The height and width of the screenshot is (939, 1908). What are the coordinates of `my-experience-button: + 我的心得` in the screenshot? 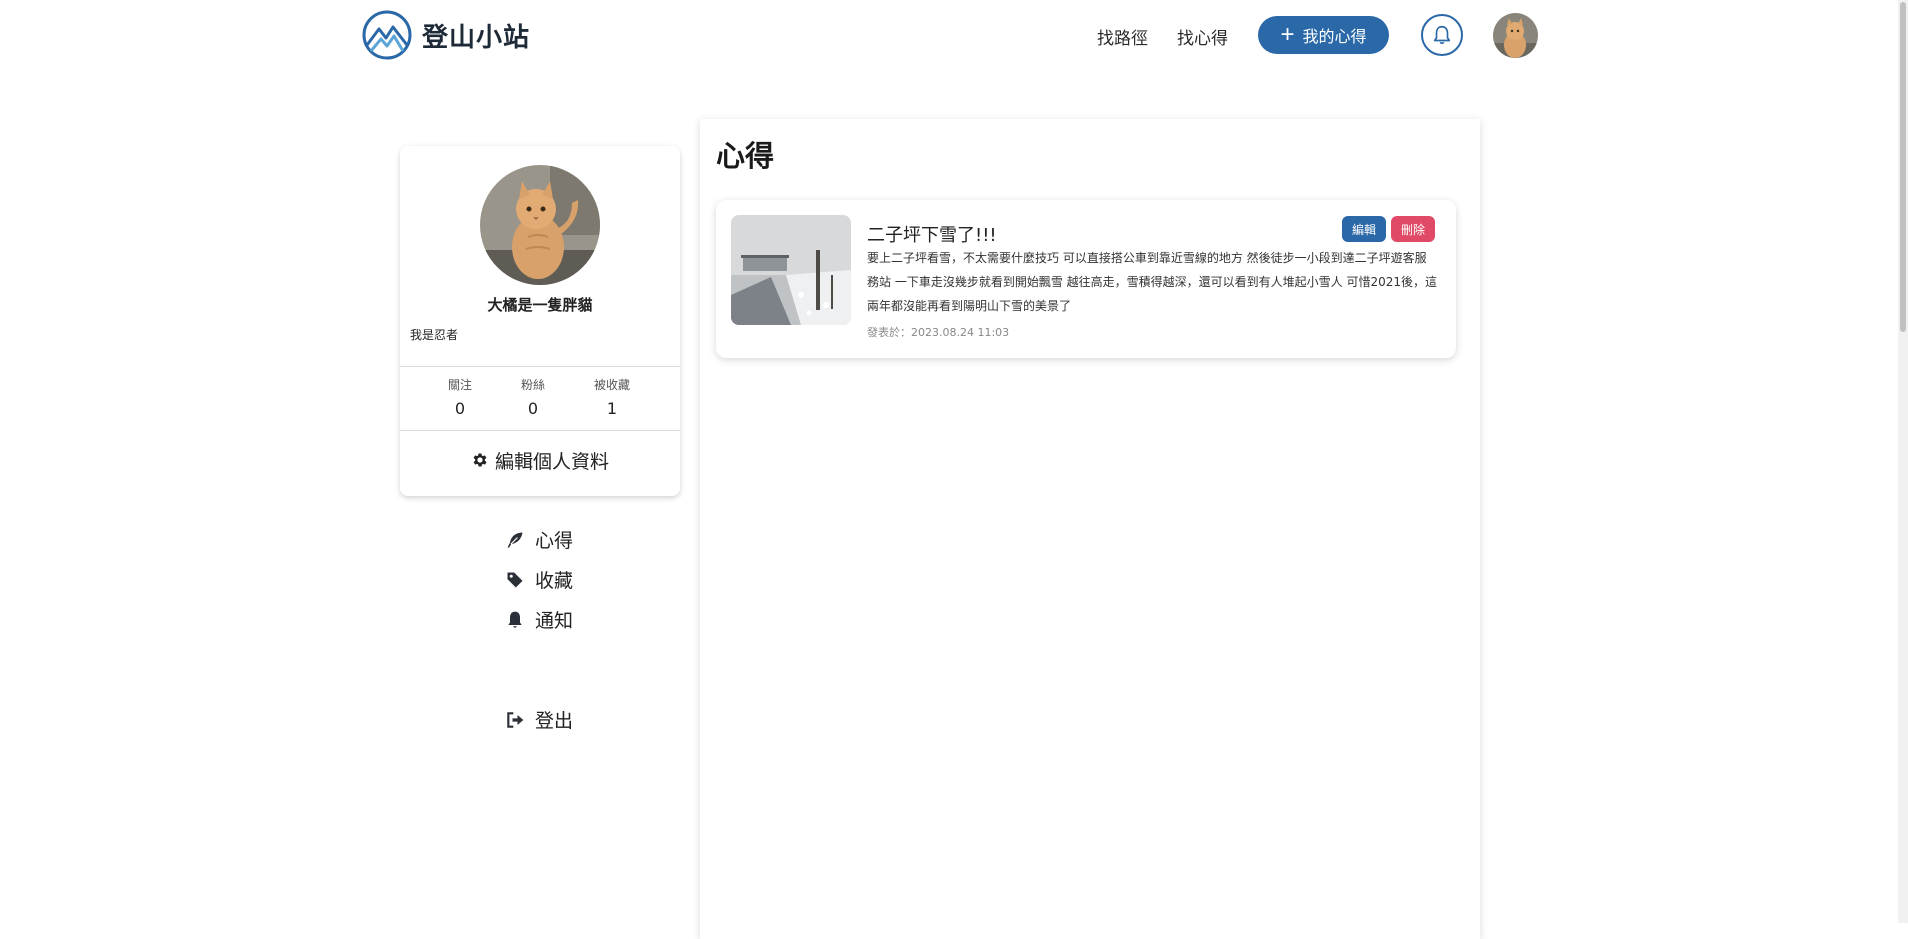 It's located at (1323, 35).